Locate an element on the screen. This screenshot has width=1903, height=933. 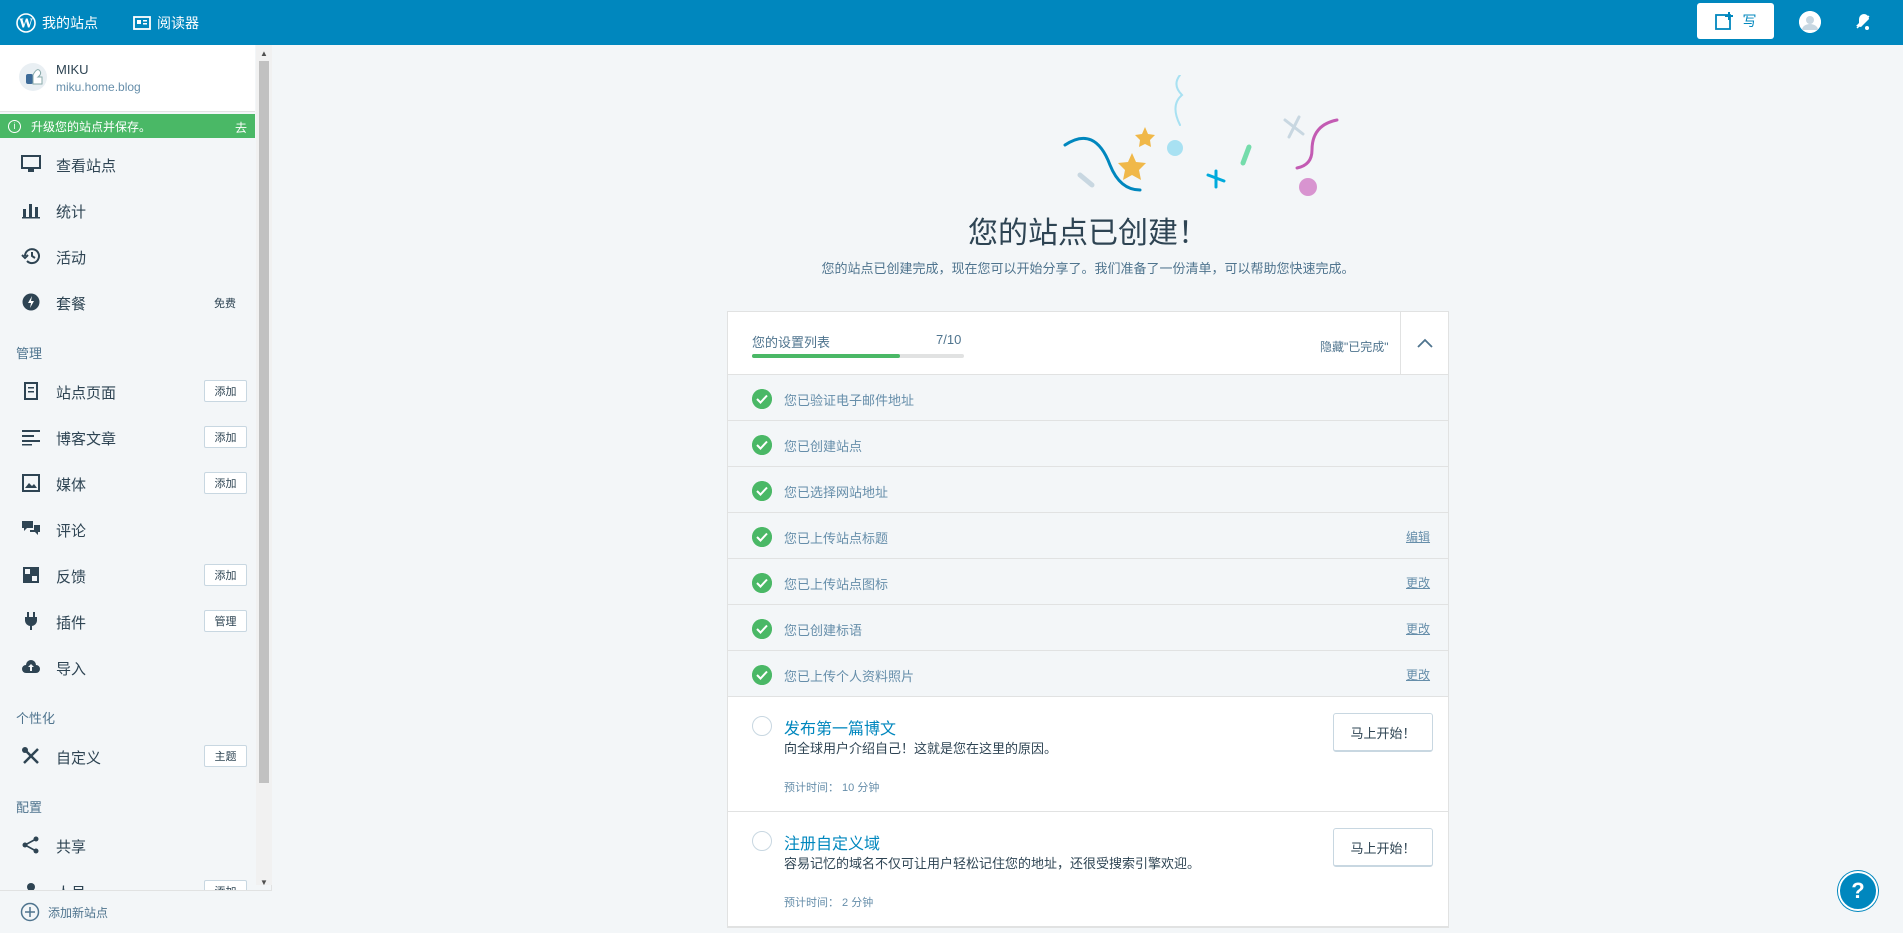
tools-icon is located at coordinates (30, 755).